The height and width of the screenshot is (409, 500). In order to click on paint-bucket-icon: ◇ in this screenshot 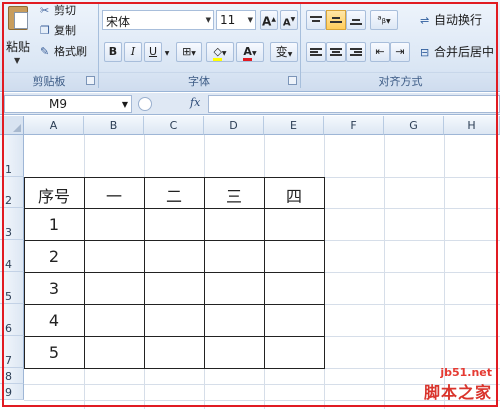, I will do `click(217, 53)`.